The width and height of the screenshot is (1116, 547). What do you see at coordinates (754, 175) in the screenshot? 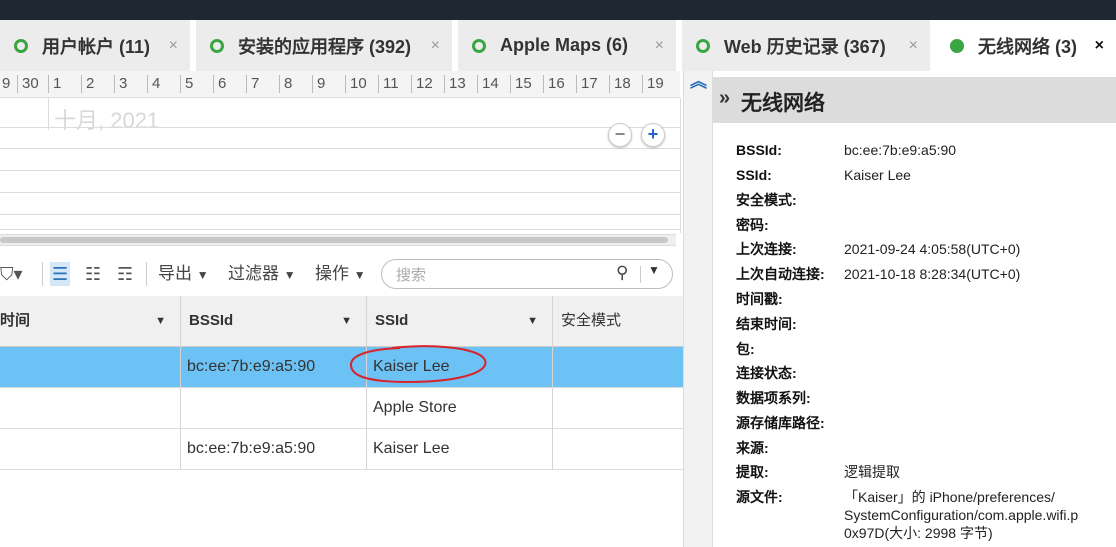
I see `property-key: SSId:` at bounding box center [754, 175].